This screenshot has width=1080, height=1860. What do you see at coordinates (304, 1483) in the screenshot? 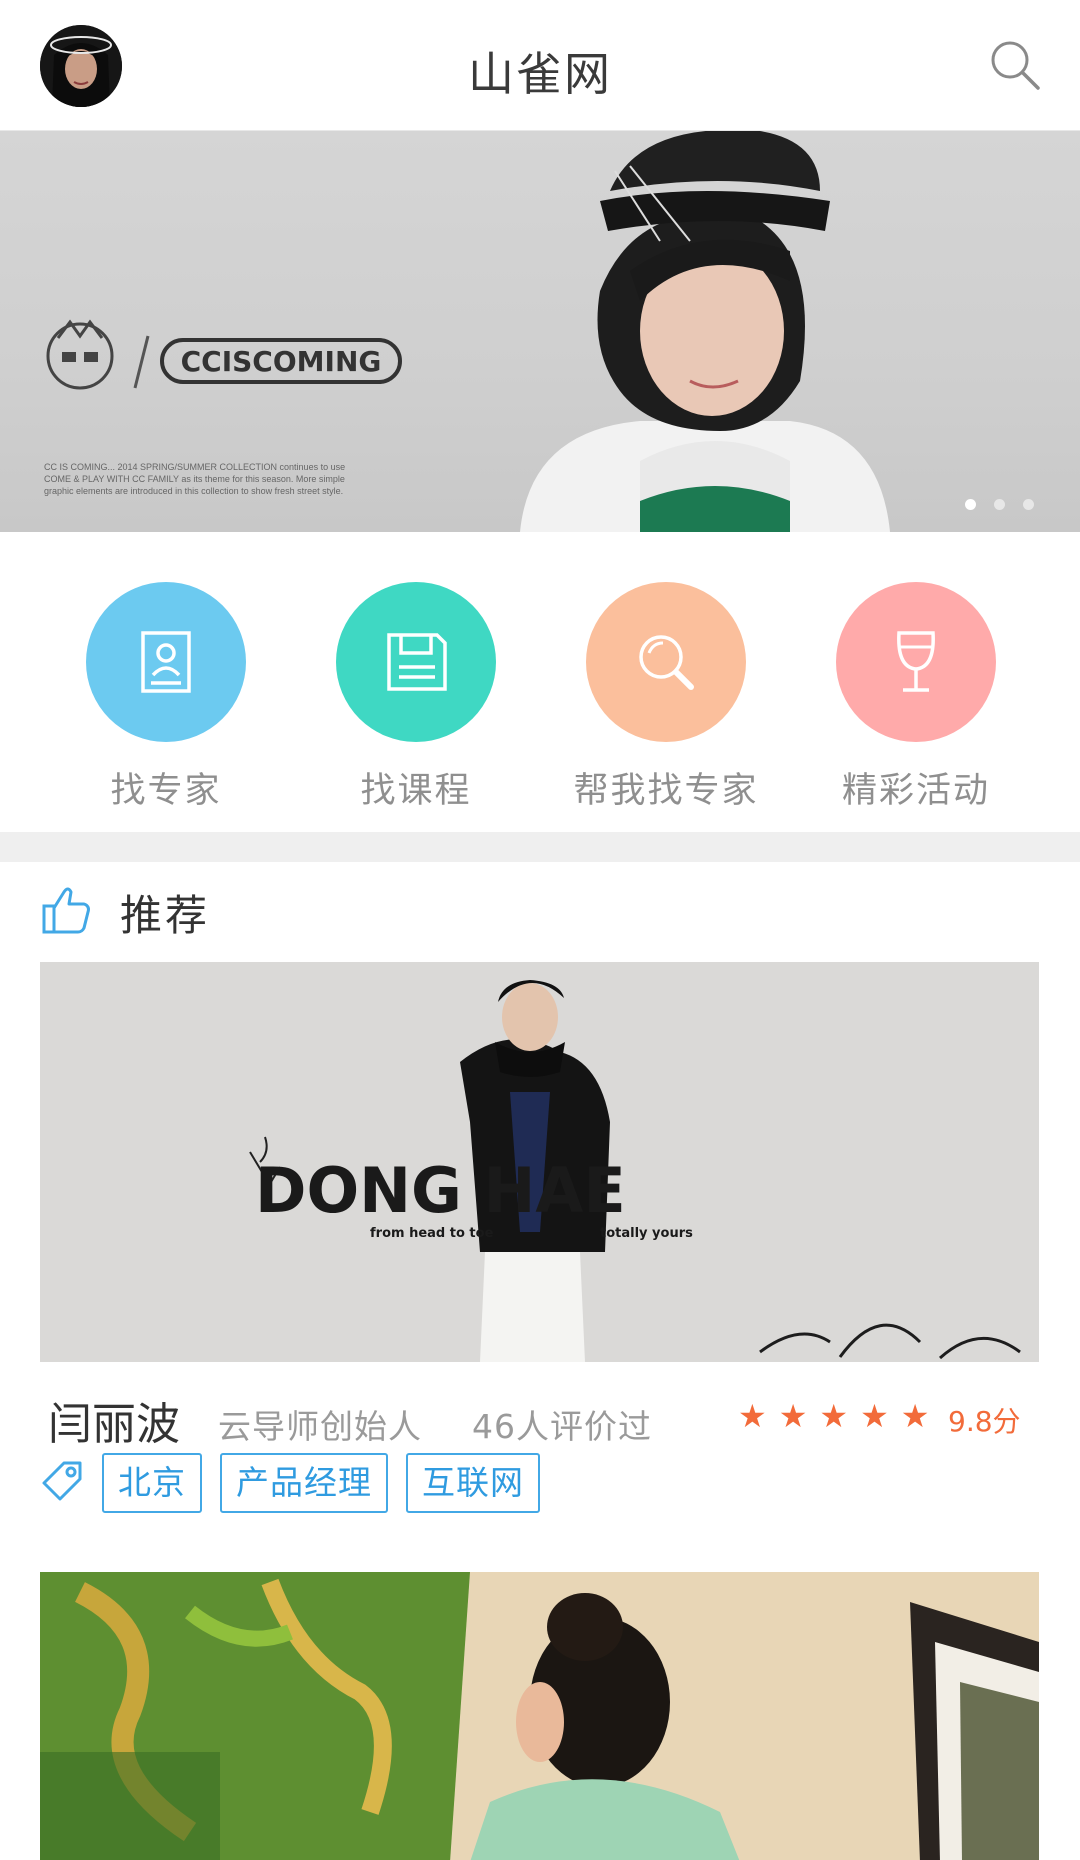
I see `tag-chip: 产品经理` at bounding box center [304, 1483].